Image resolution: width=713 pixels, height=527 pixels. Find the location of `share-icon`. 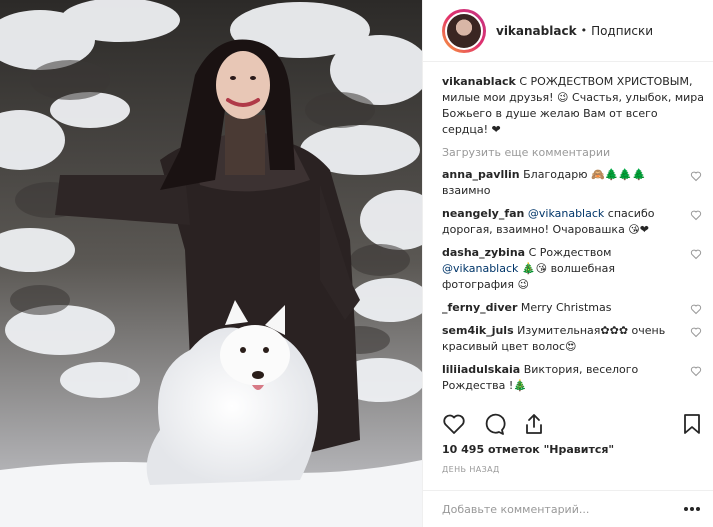

share-icon is located at coordinates (534, 424).